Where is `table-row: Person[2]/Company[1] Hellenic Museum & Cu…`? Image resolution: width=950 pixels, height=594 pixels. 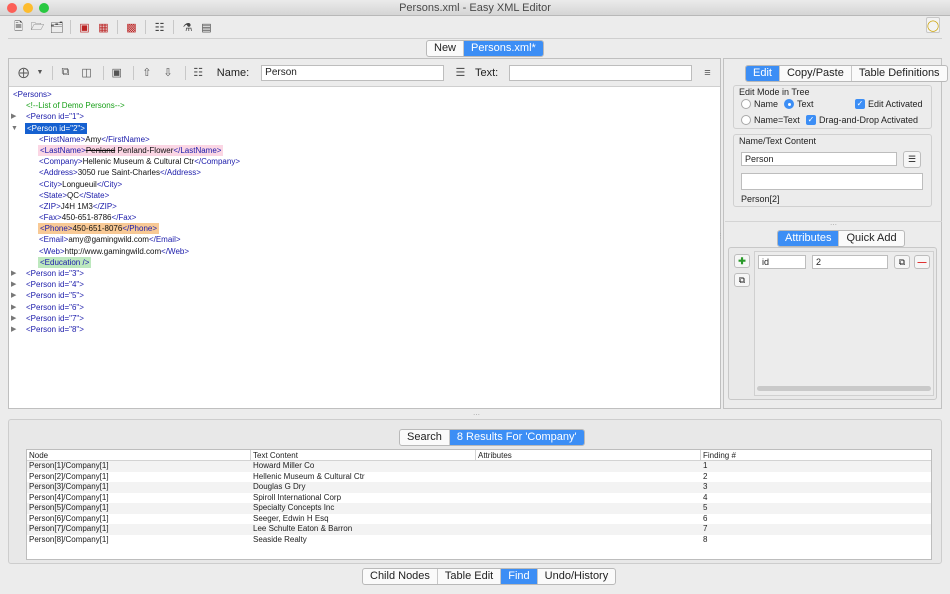 table-row: Person[2]/Company[1] Hellenic Museum & Cu… is located at coordinates (479, 477).